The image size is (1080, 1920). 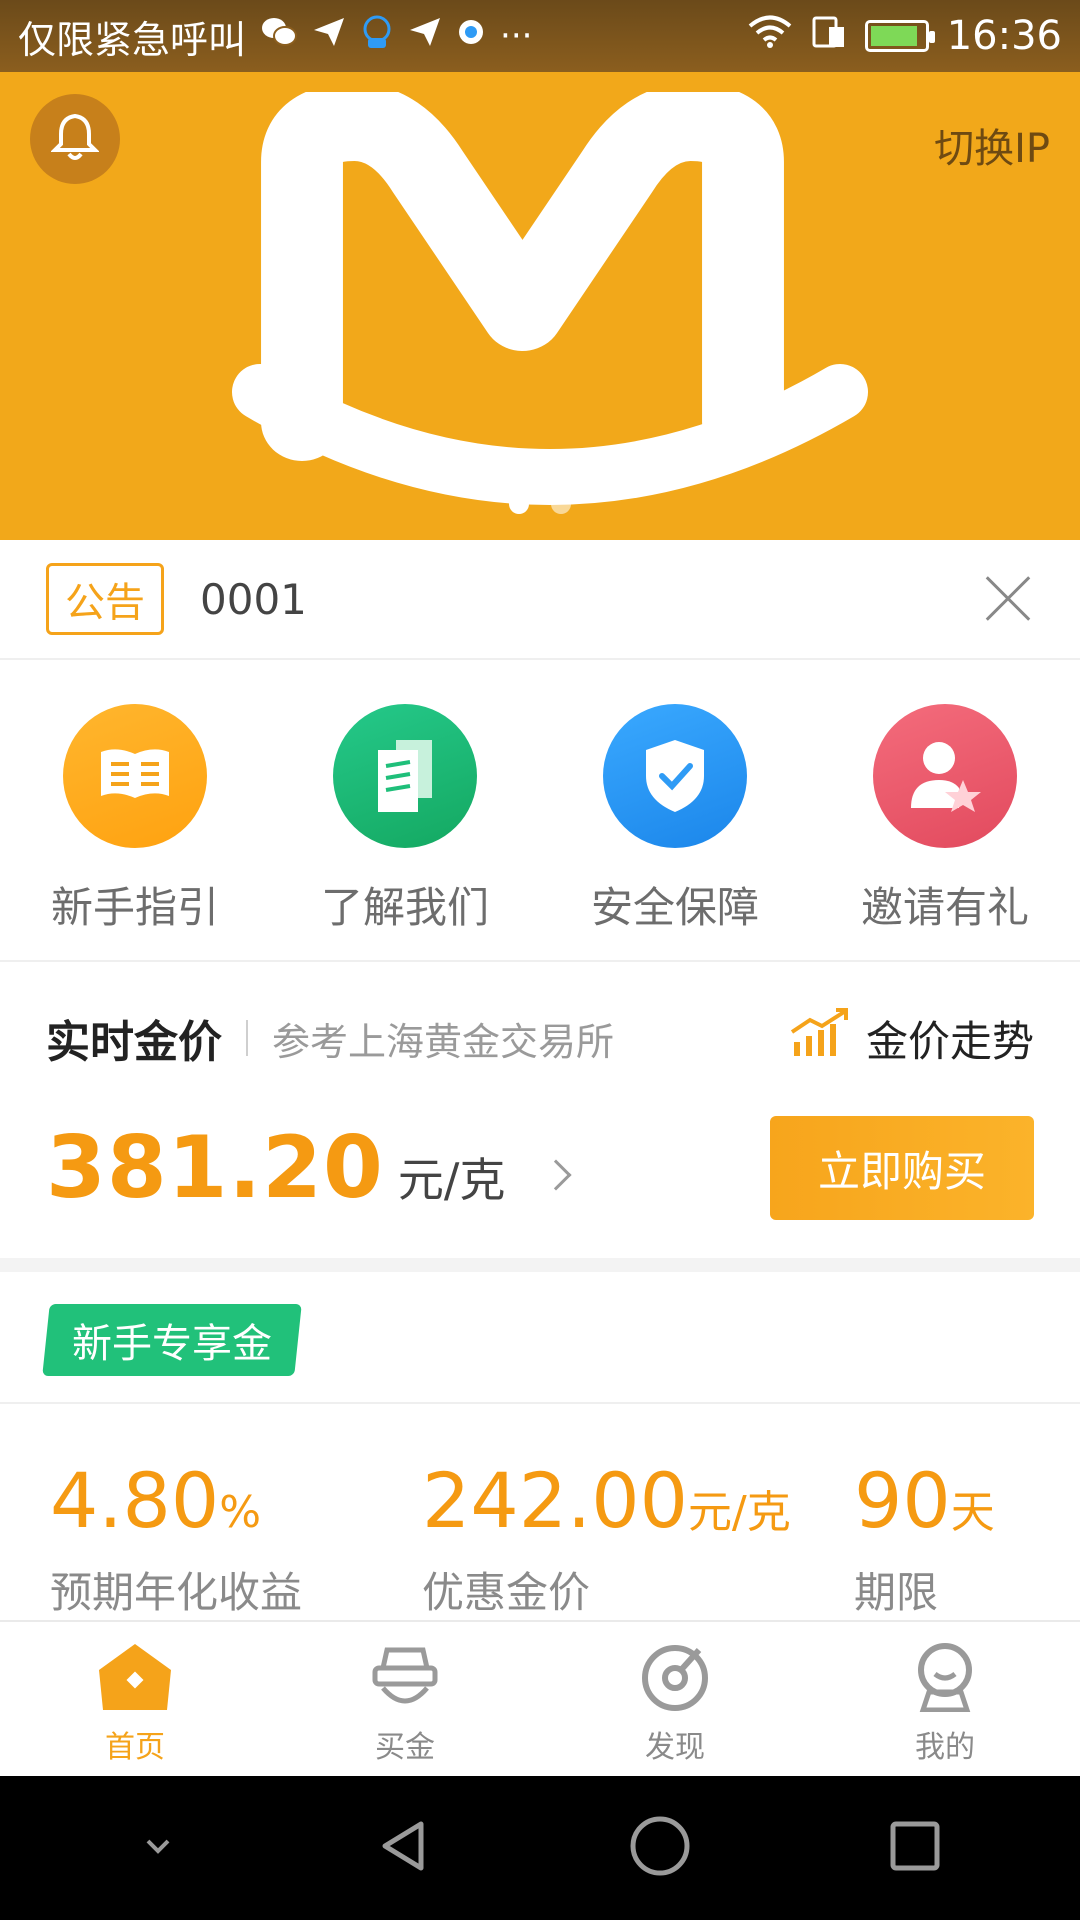 What do you see at coordinates (915, 1848) in the screenshot?
I see `recents-icon` at bounding box center [915, 1848].